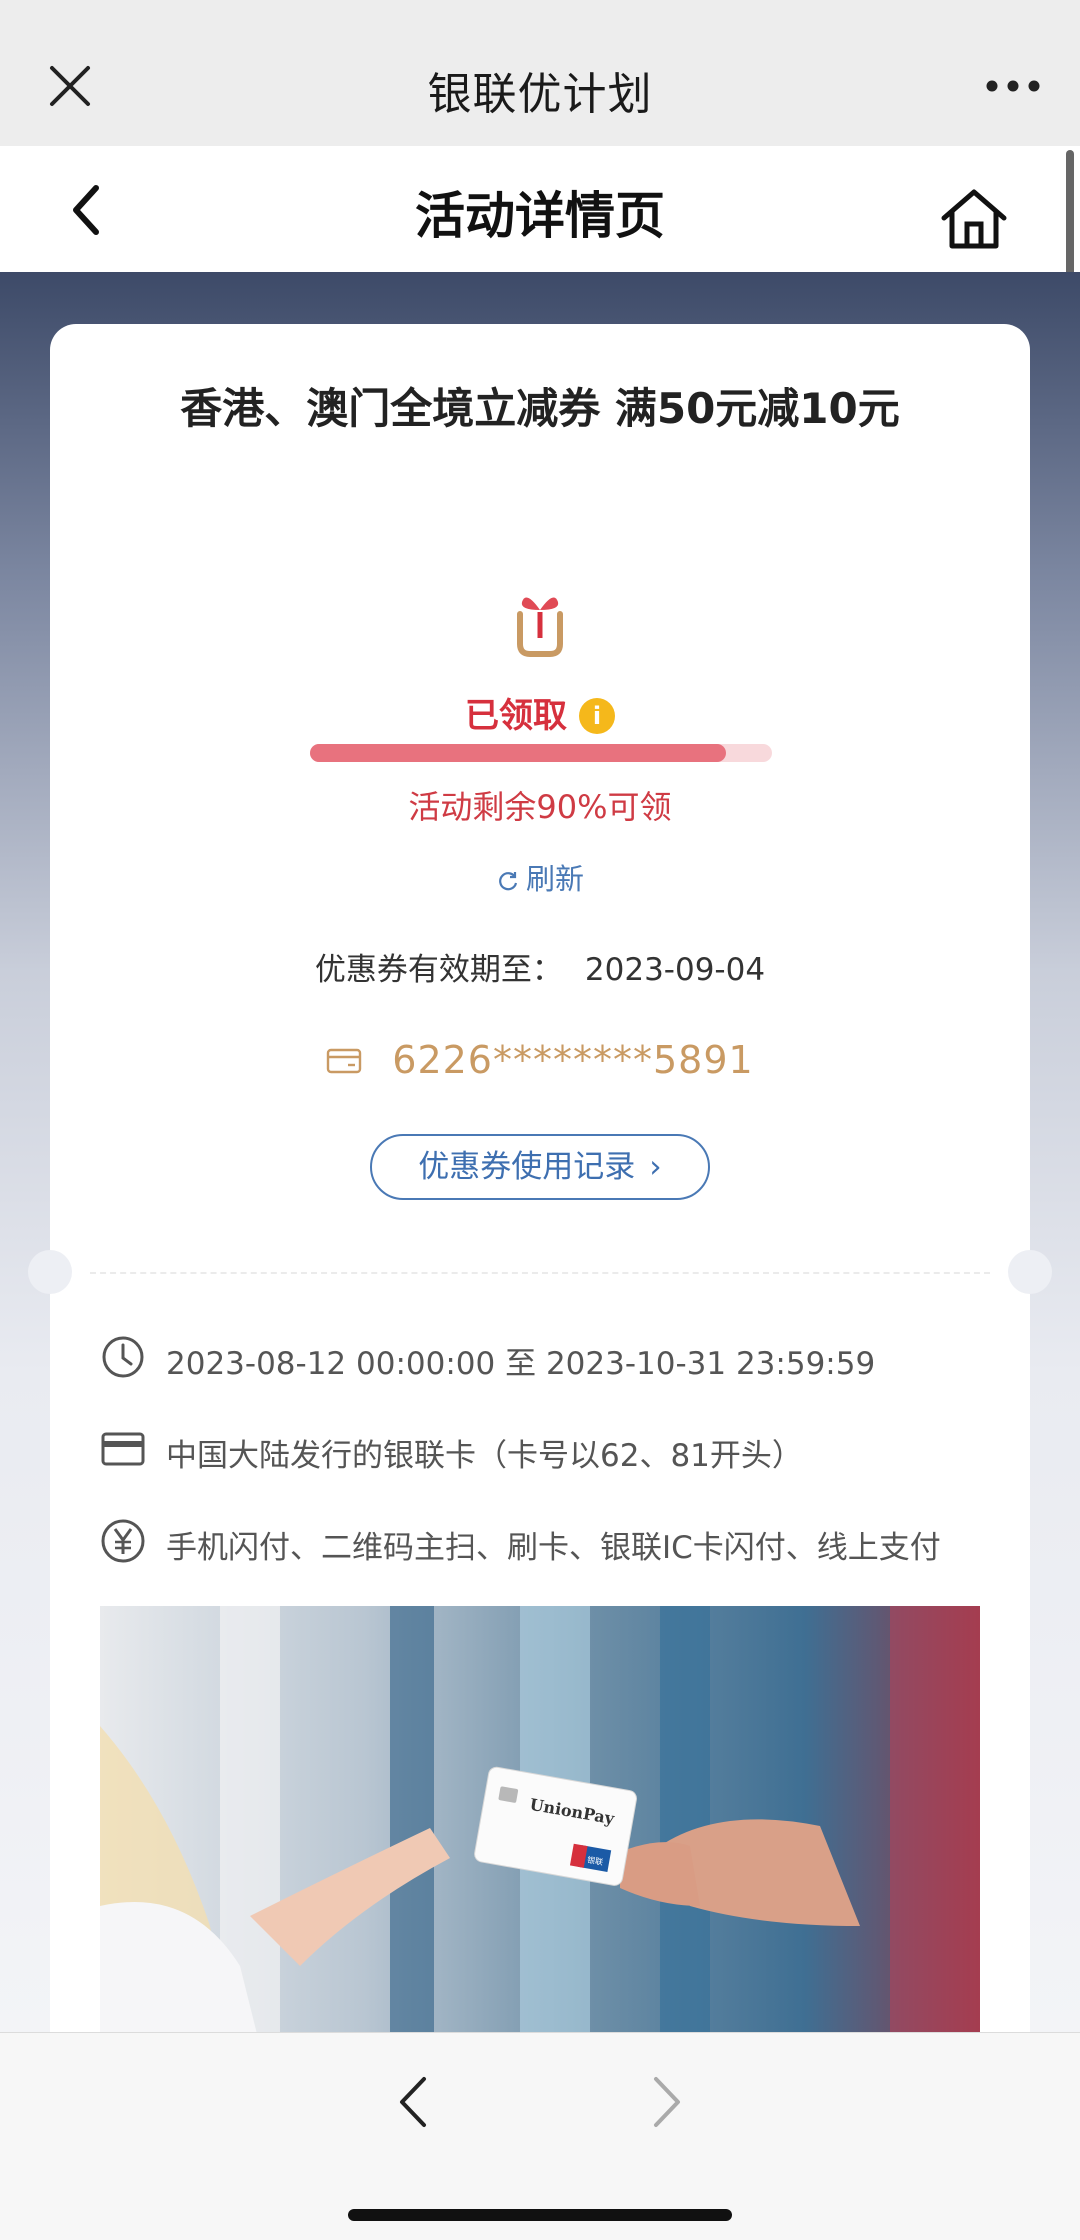 Image resolution: width=1080 pixels, height=2240 pixels. Describe the element at coordinates (413, 2102) in the screenshot. I see `nav-back-icon` at that location.